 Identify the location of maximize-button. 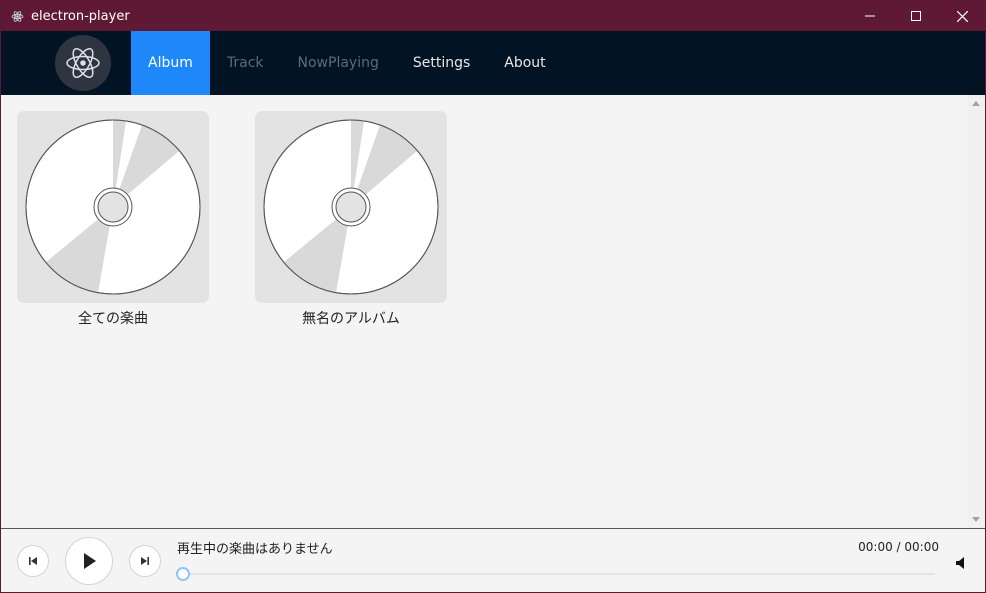
(916, 16).